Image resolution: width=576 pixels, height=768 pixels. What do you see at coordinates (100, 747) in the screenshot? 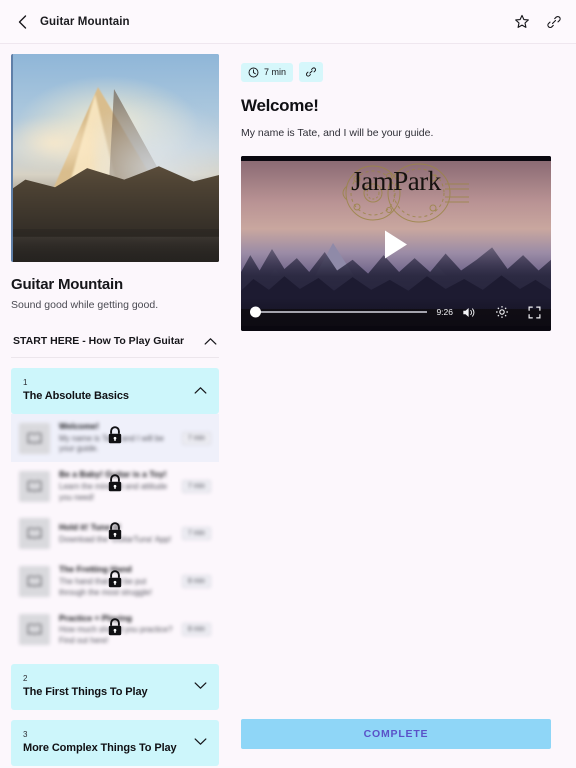
I see `section-3-title: More Complex Things To Play` at bounding box center [100, 747].